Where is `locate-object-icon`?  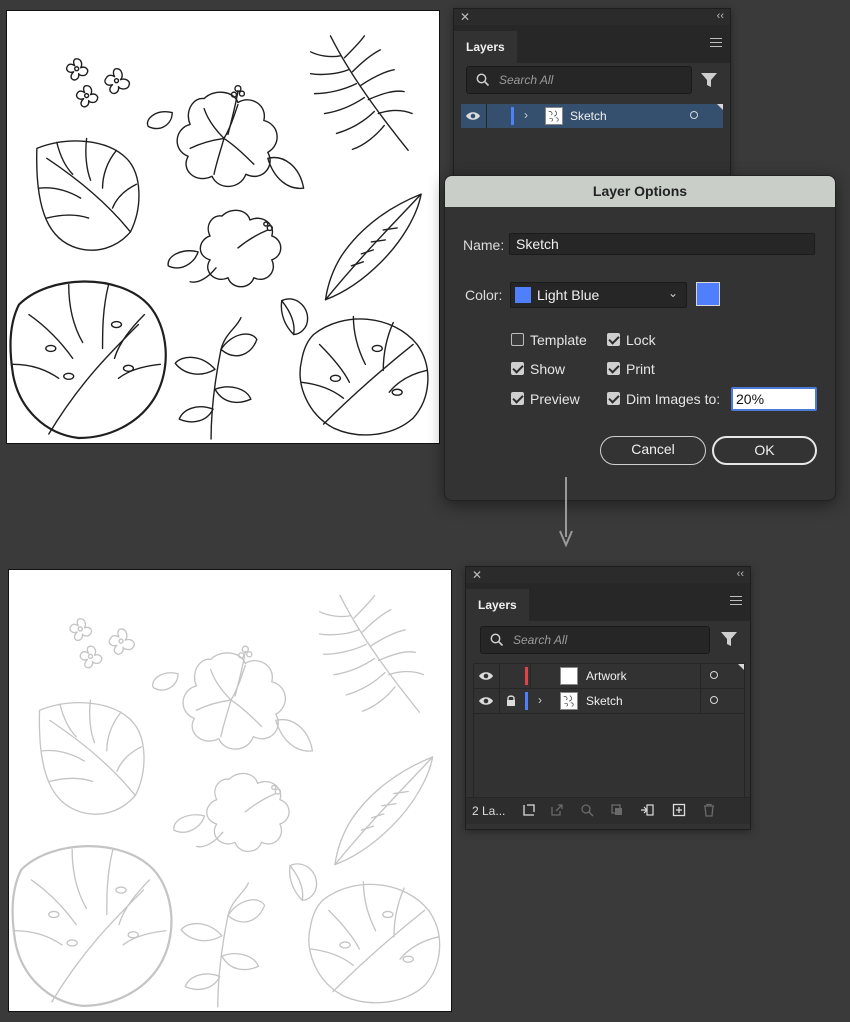 locate-object-icon is located at coordinates (587, 810).